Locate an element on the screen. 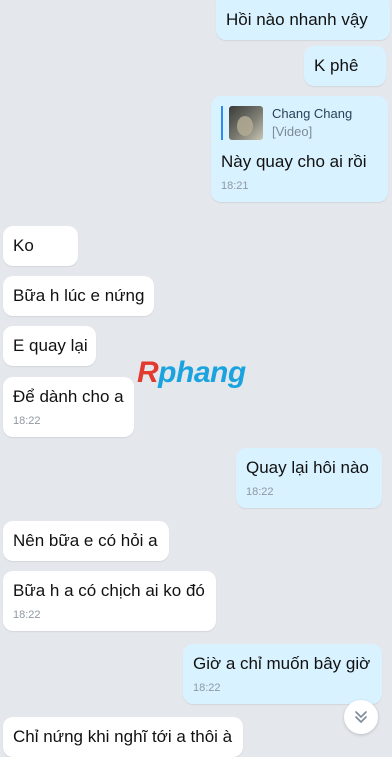  message-bubble-incoming: E quay lại is located at coordinates (49, 346).